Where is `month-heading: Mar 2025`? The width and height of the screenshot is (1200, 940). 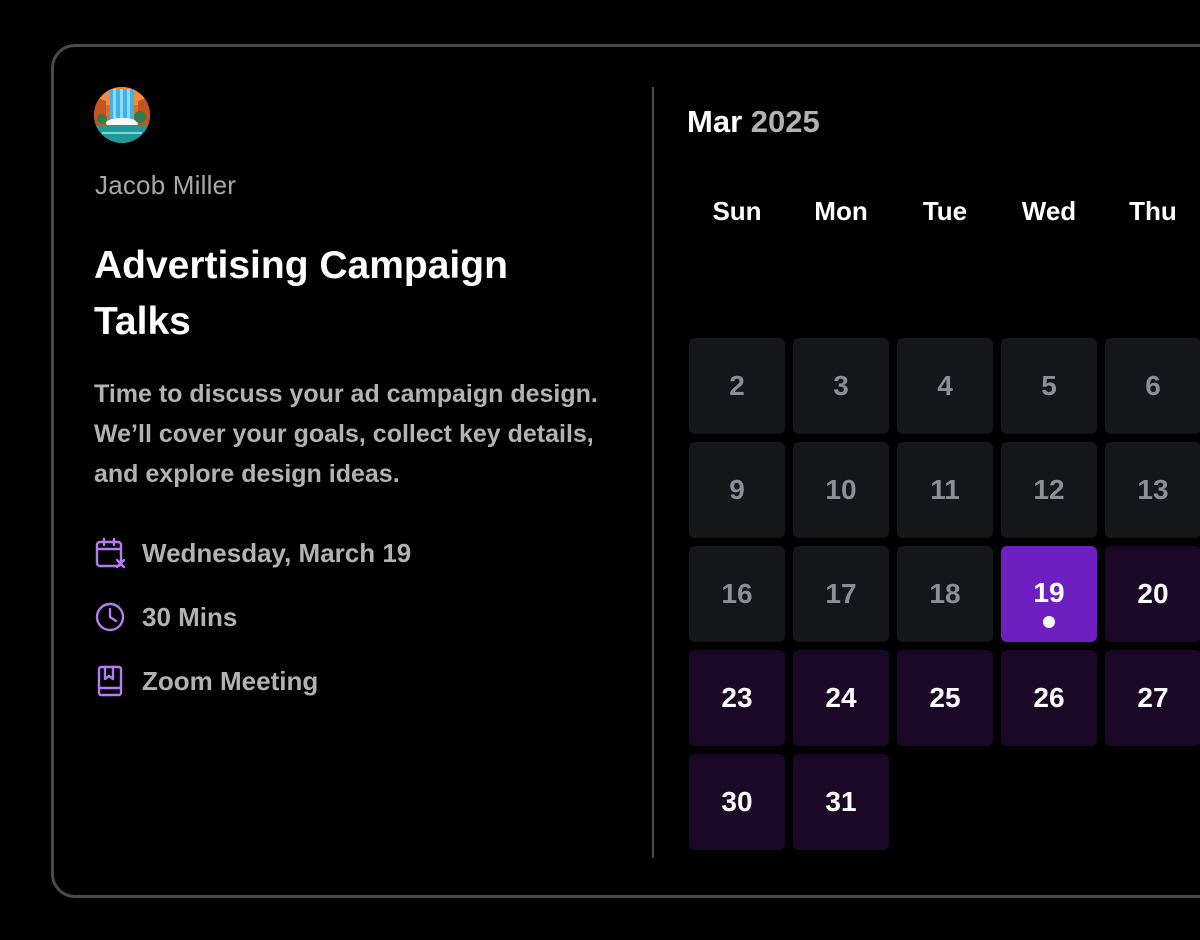
month-heading: Mar 2025 is located at coordinates (753, 122).